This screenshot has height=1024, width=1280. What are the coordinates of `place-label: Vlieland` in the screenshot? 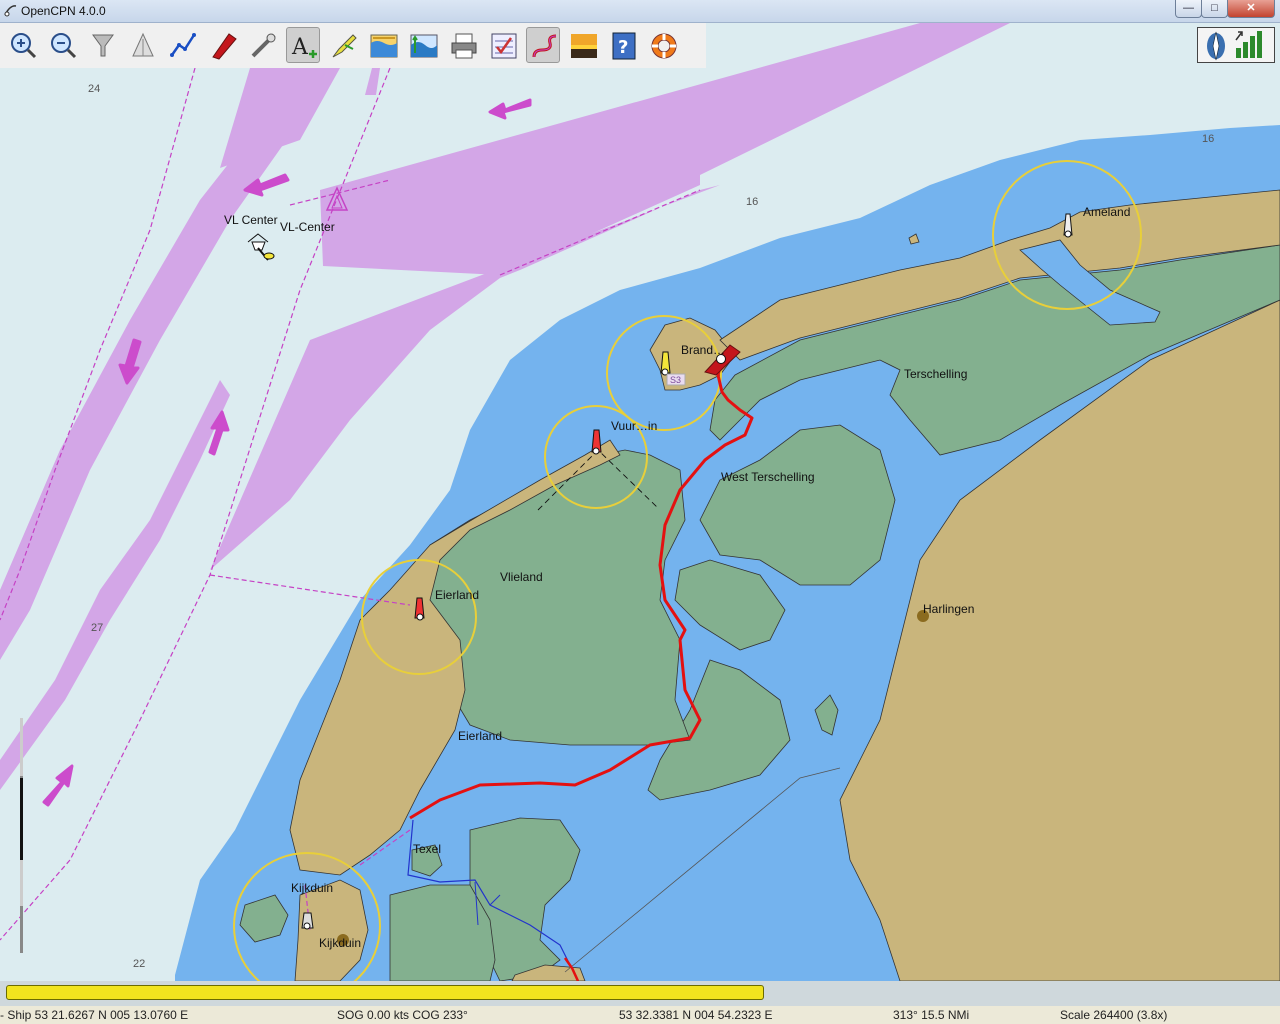 It's located at (521, 577).